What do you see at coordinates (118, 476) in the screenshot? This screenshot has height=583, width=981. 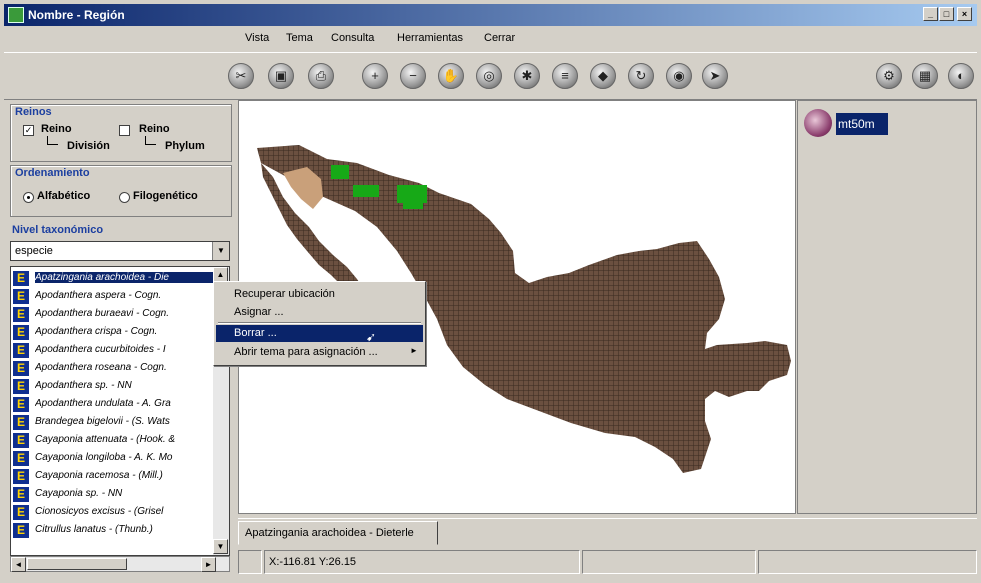 I see `list-item: E Cayaponia racemosa - (Mill.)` at bounding box center [118, 476].